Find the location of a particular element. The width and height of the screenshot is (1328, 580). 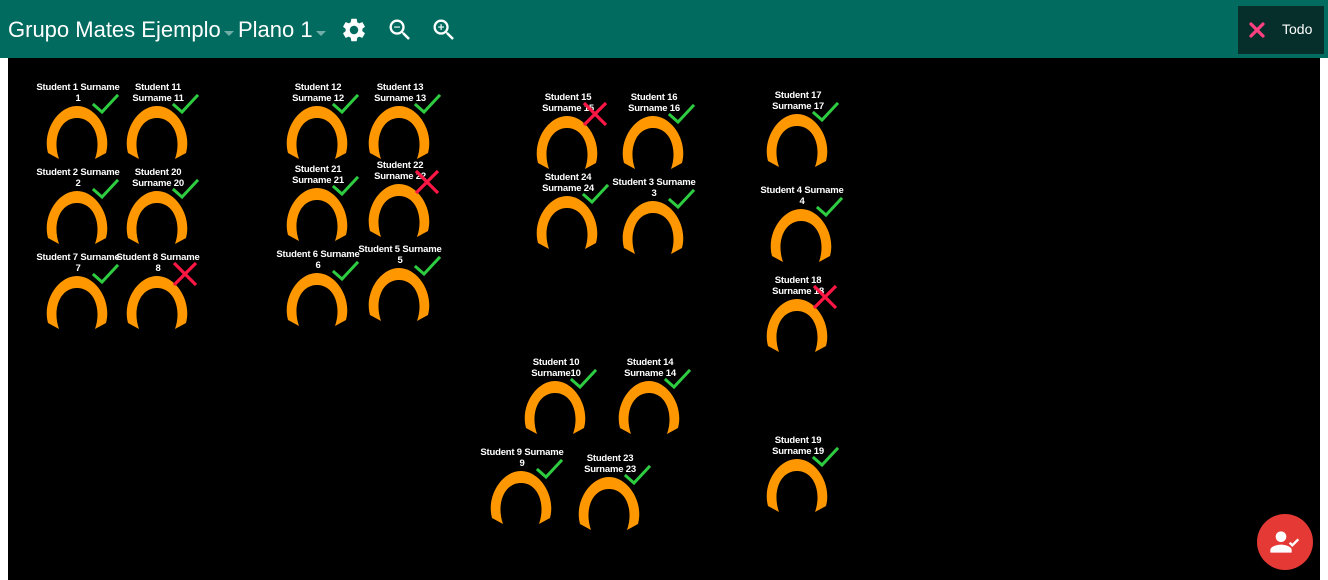

take-attendance-button is located at coordinates (1285, 542).